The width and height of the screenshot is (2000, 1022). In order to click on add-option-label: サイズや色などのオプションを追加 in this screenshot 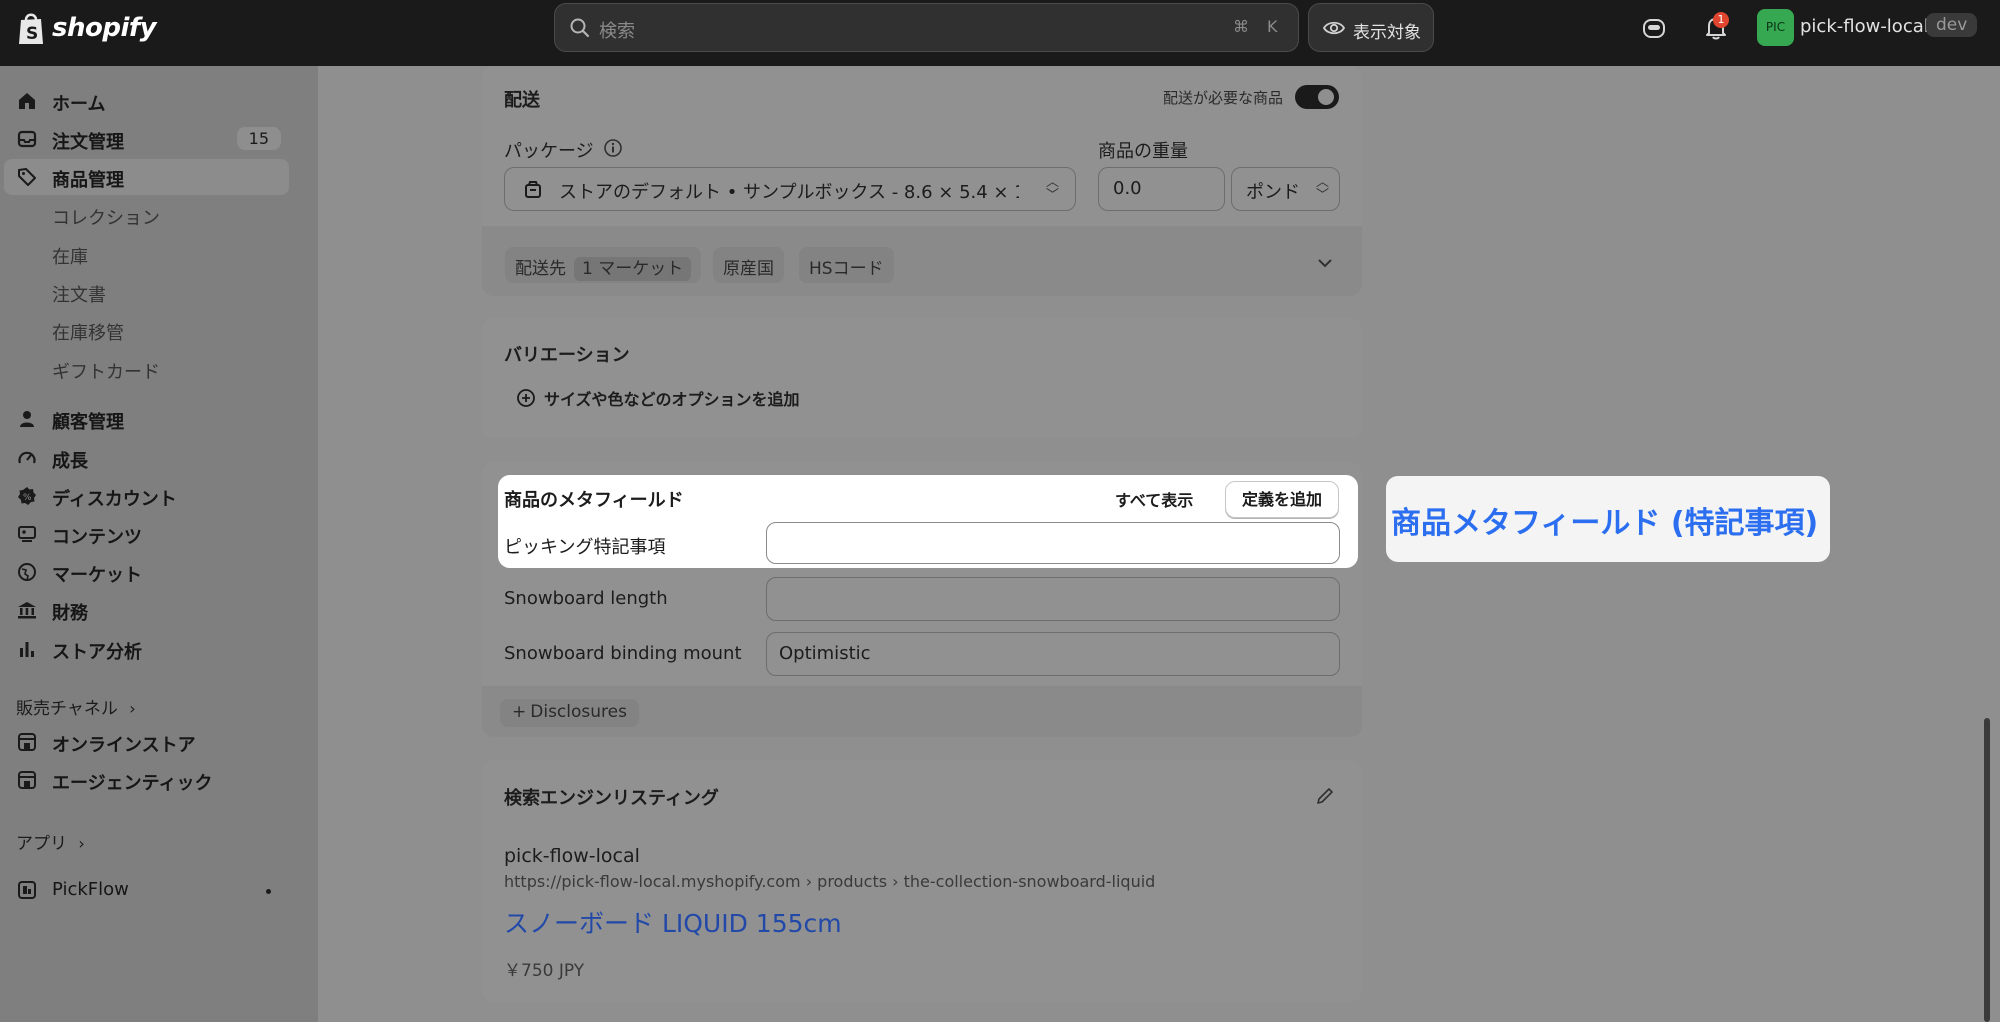, I will do `click(672, 399)`.